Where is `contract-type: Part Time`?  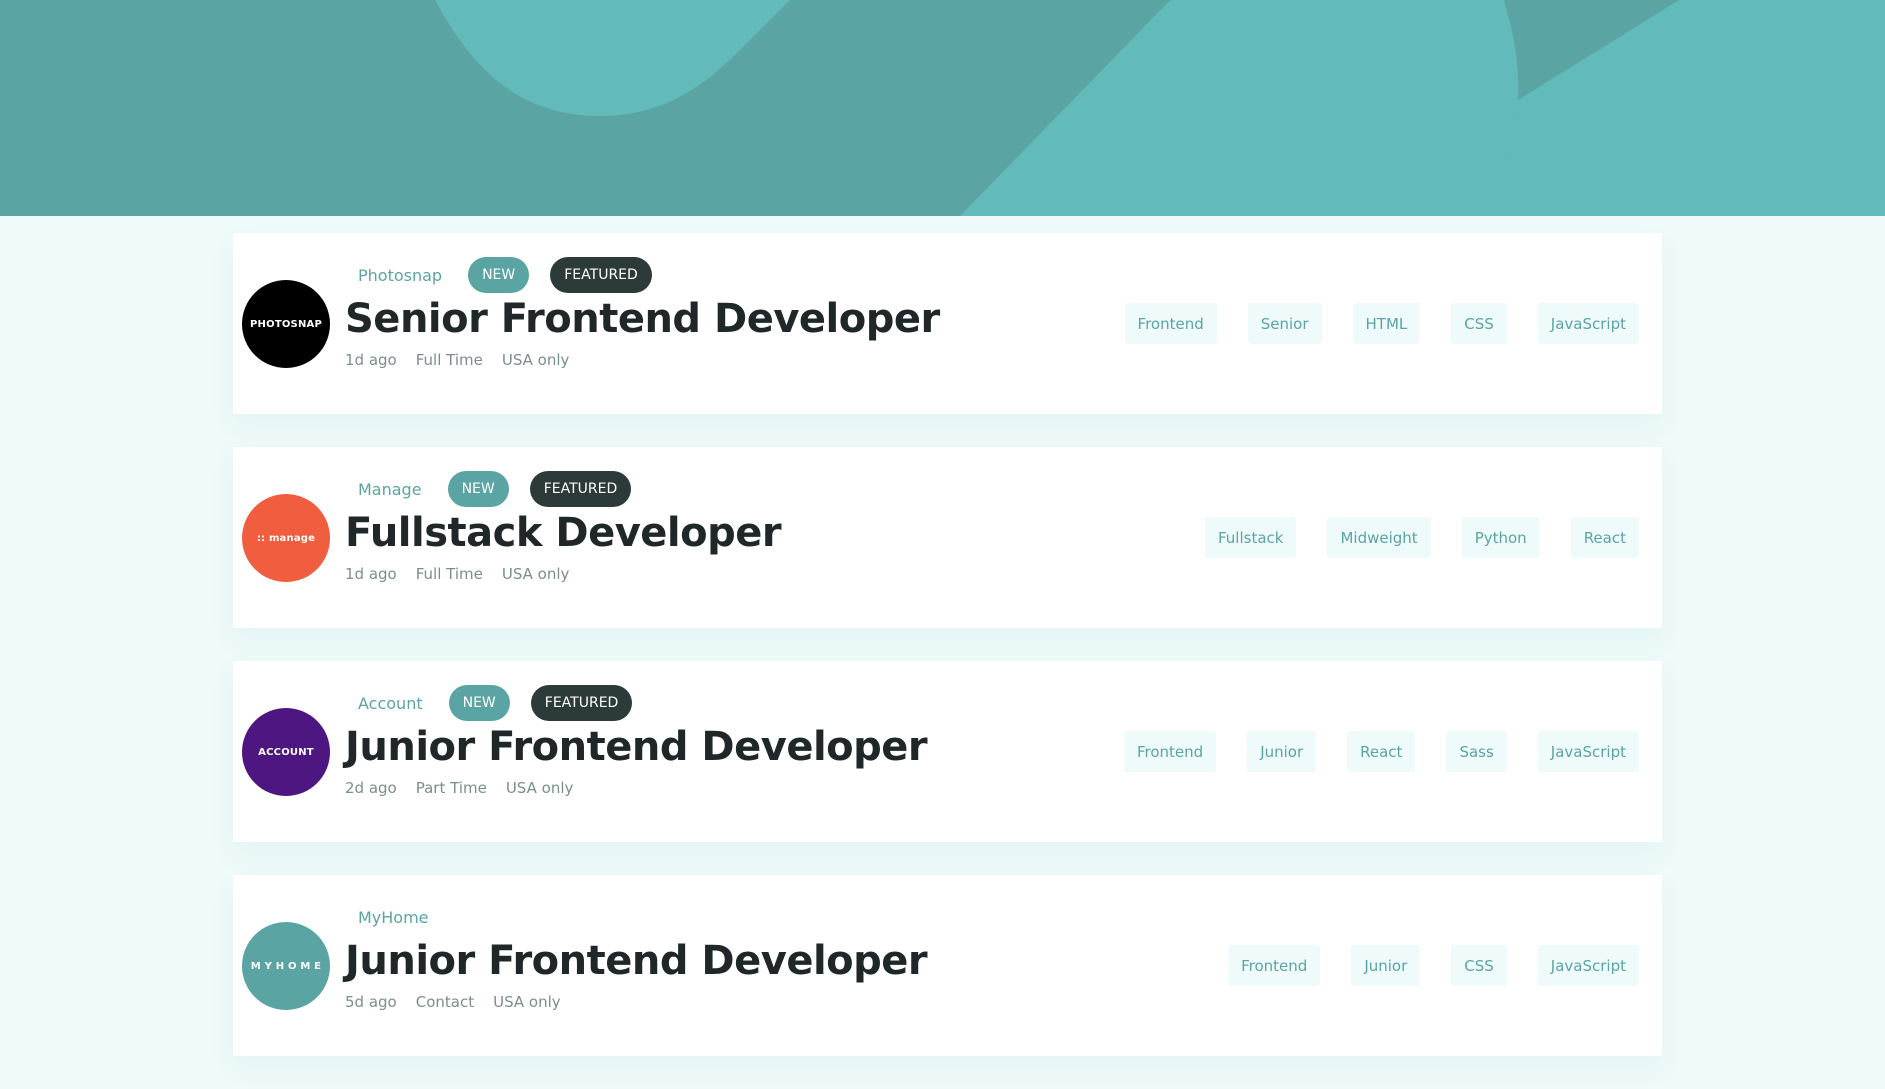 contract-type: Part Time is located at coordinates (451, 788).